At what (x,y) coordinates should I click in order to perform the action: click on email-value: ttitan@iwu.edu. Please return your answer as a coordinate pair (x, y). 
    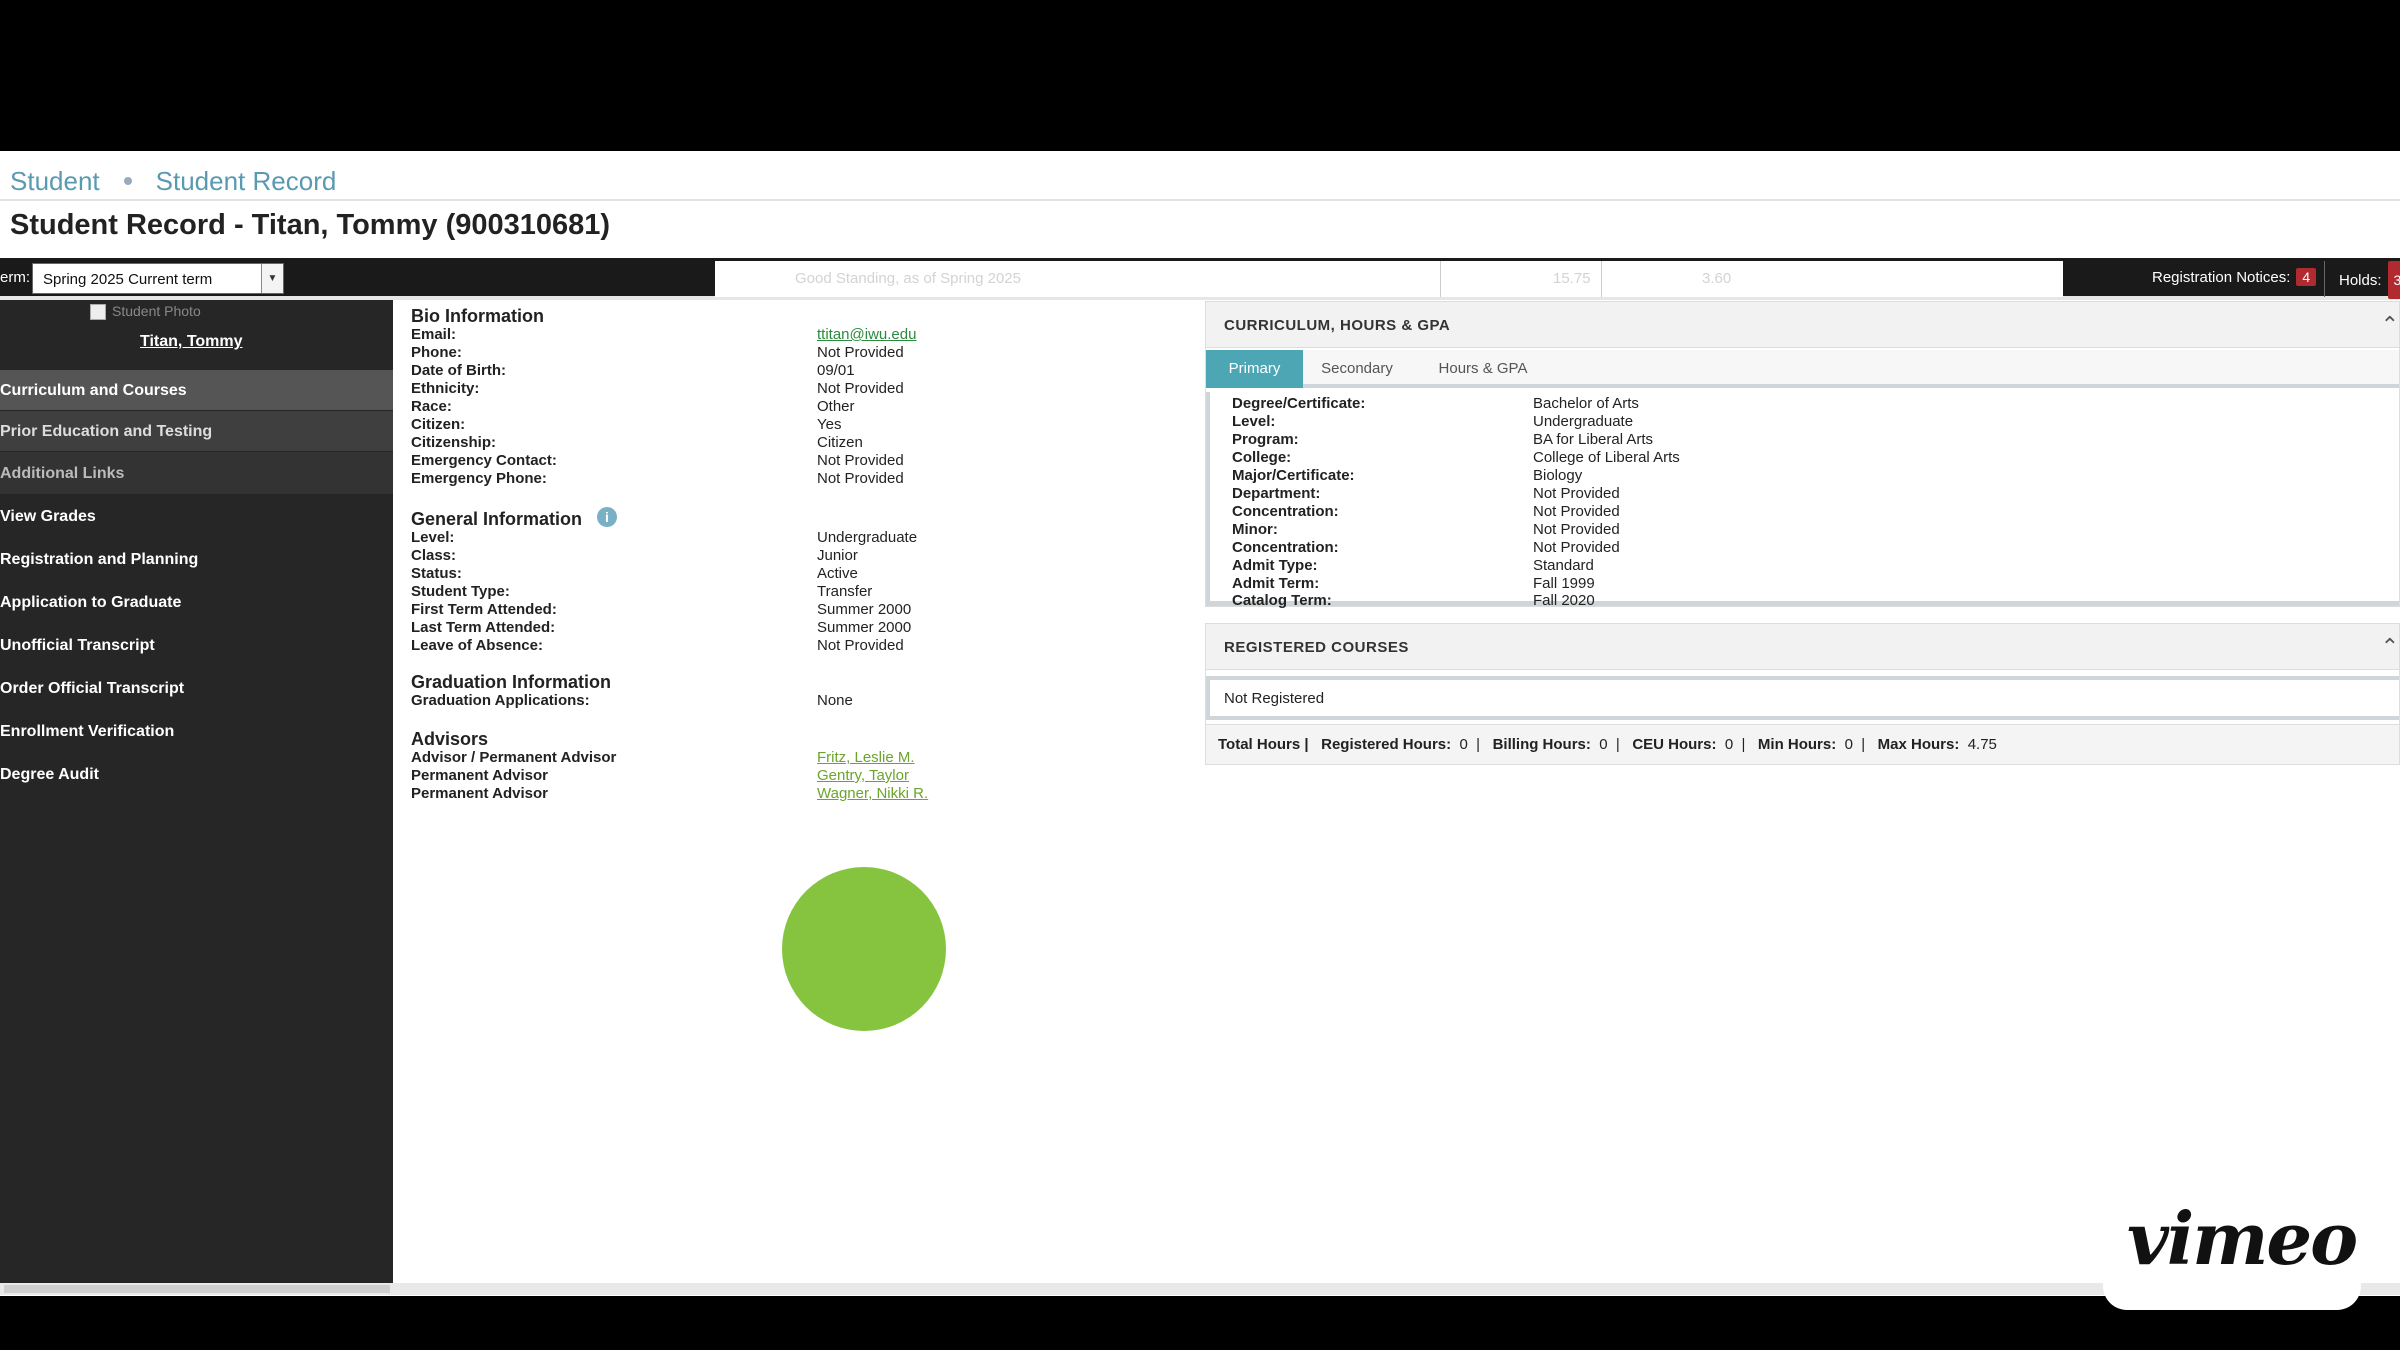
    Looking at the image, I should click on (866, 334).